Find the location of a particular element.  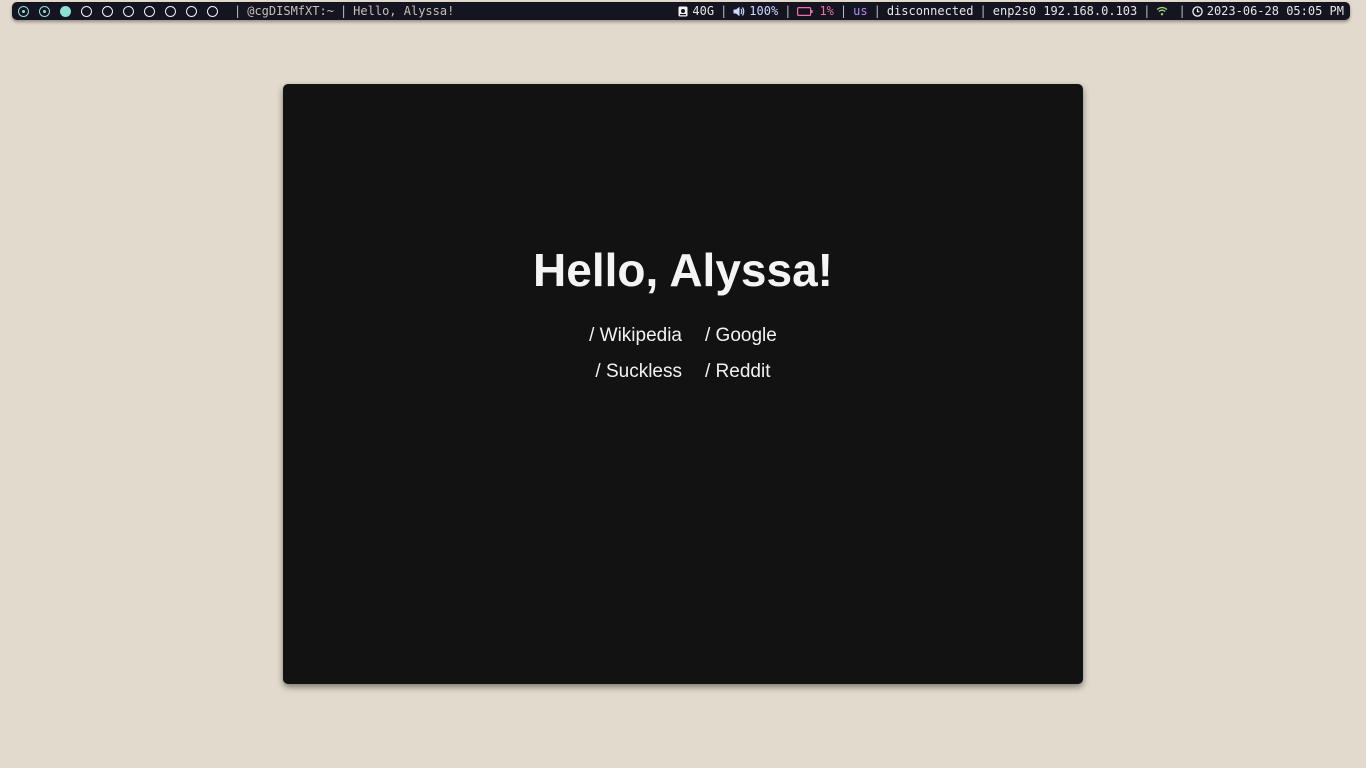

disk-usage: 40G is located at coordinates (703, 11).